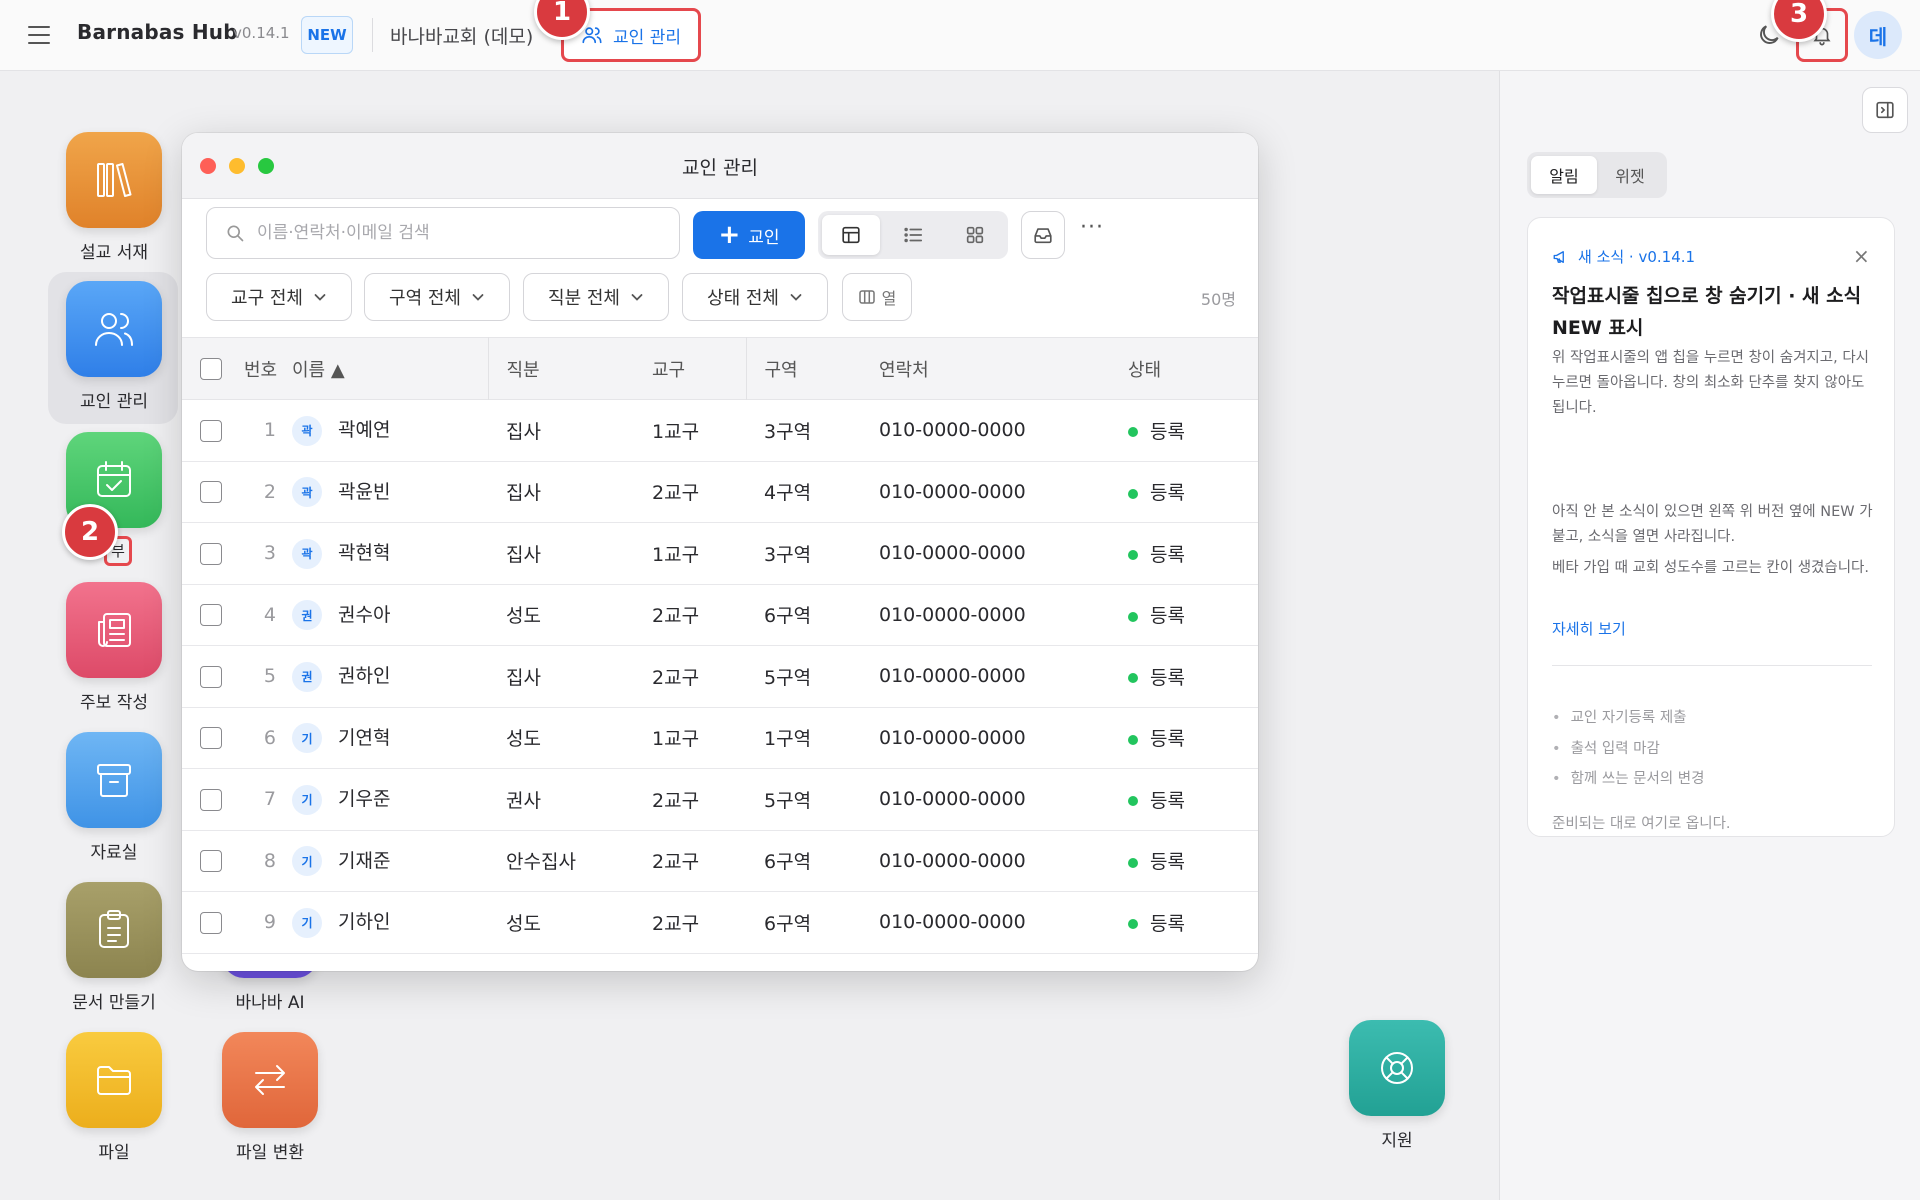 This screenshot has width=1920, height=1200. Describe the element at coordinates (114, 479) in the screenshot. I see `calendar-check-icon` at that location.